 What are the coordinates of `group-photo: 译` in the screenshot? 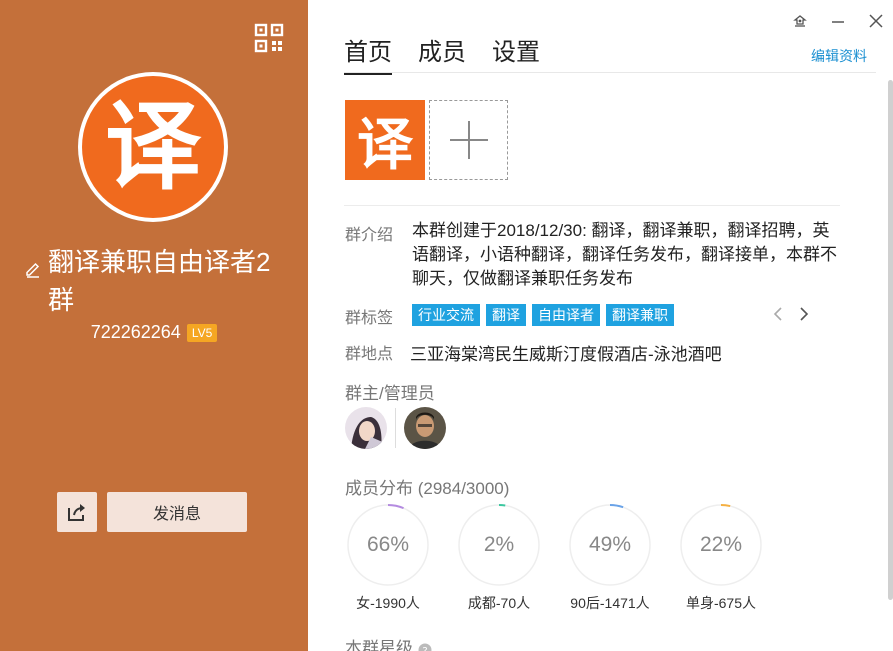 It's located at (385, 140).